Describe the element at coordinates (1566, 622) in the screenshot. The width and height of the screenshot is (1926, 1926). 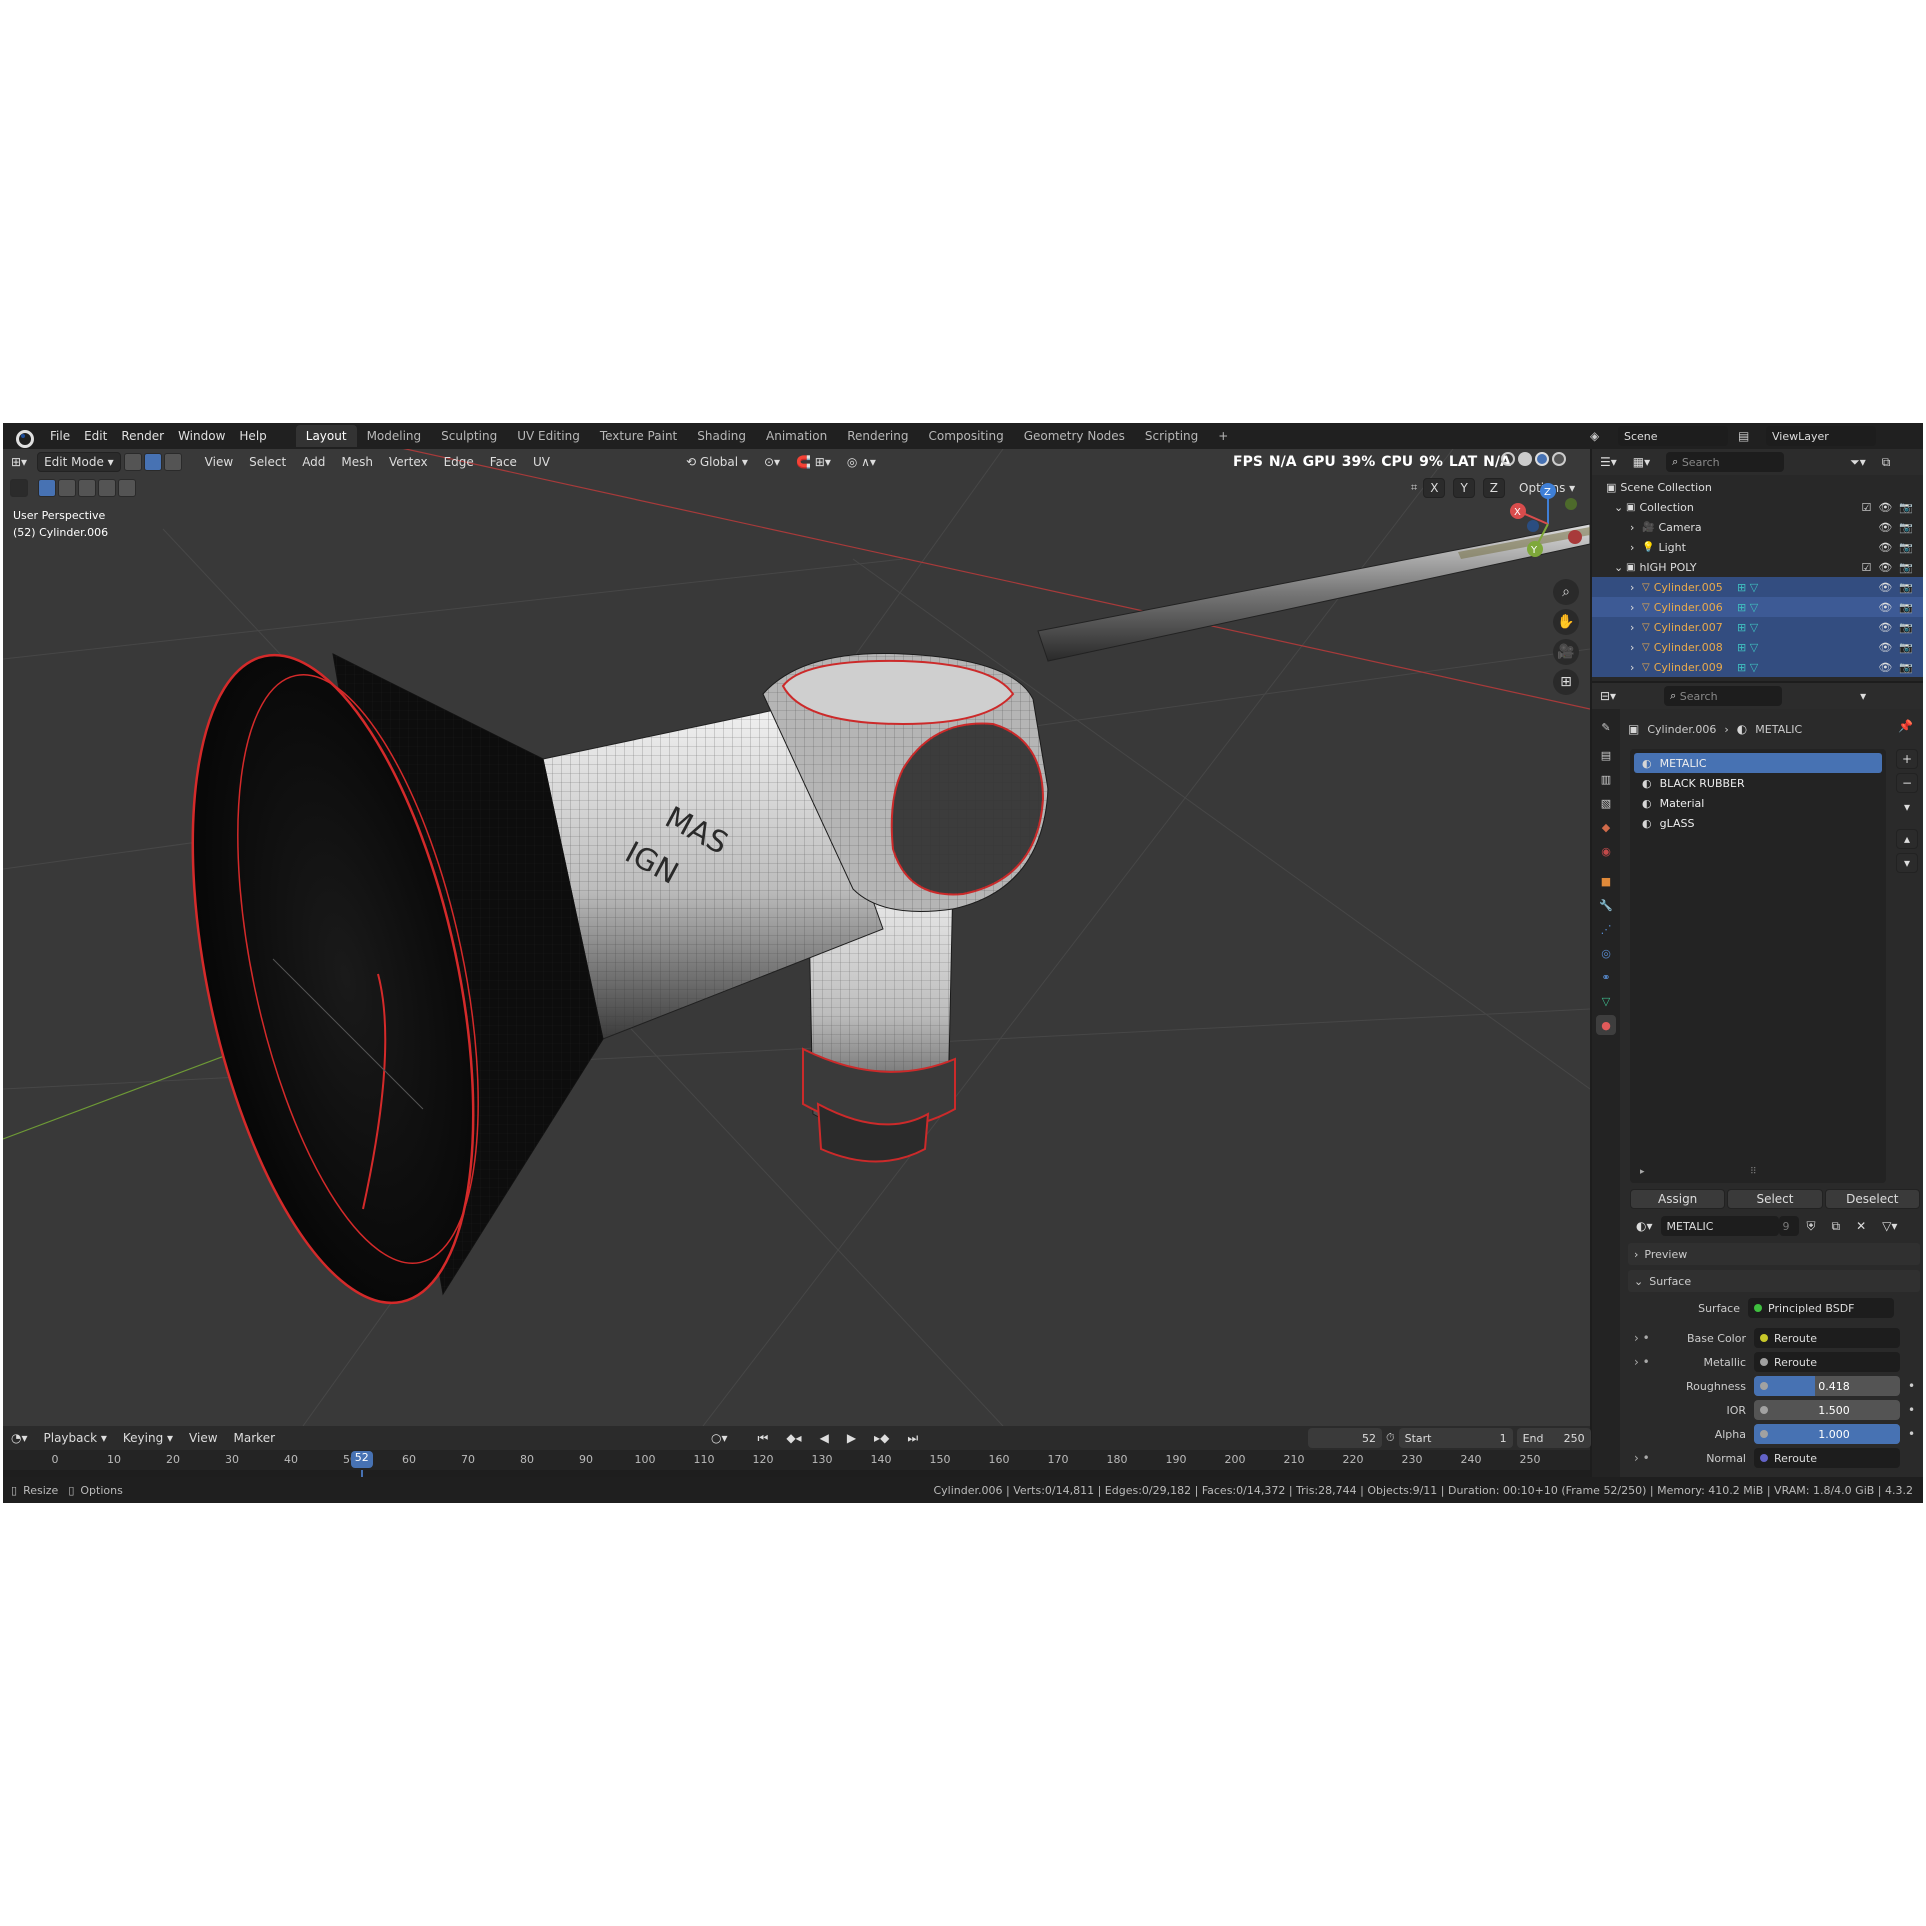
I see `pan-hand-icon: ✋` at that location.